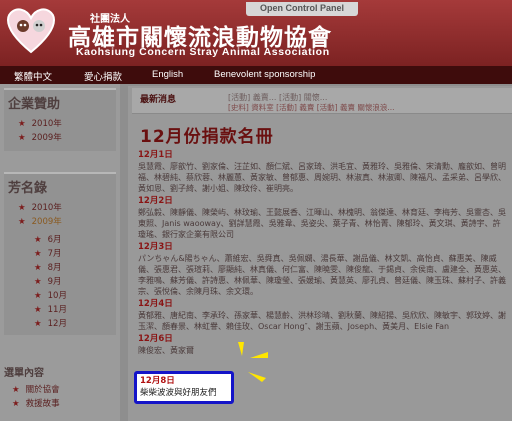 The width and height of the screenshot is (512, 421). Describe the element at coordinates (67, 222) in the screenshot. I see `donors-year-2009: ★ 2009年` at that location.